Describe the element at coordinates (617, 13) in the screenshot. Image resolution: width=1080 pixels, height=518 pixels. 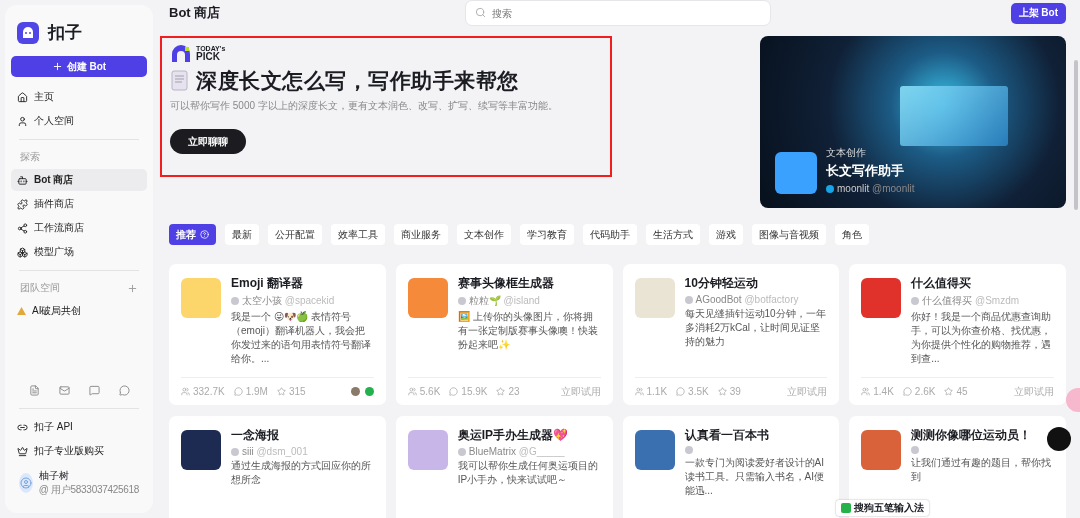
I see `search-field: 搜索` at that location.